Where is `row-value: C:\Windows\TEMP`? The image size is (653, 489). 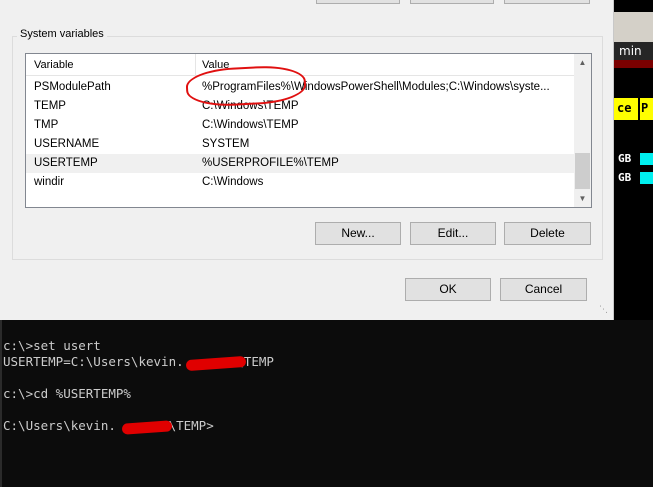
row-value: C:\Windows\TEMP is located at coordinates (250, 125).